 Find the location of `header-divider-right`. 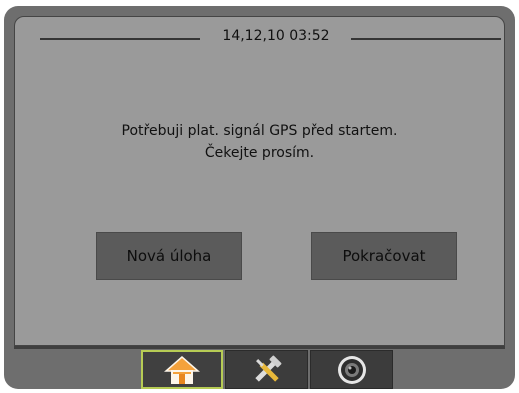

header-divider-right is located at coordinates (426, 39).